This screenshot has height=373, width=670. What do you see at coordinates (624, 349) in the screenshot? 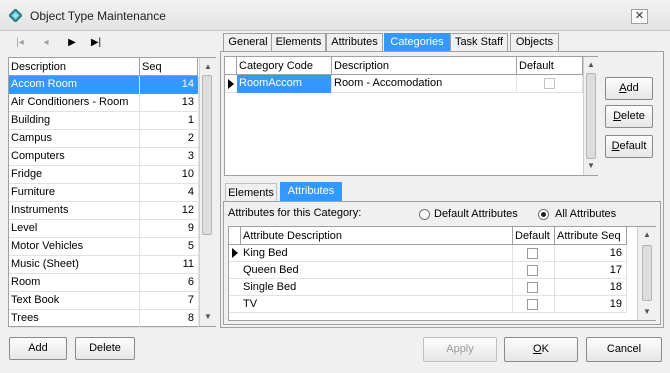
I see `cancel-button: Cancel` at bounding box center [624, 349].